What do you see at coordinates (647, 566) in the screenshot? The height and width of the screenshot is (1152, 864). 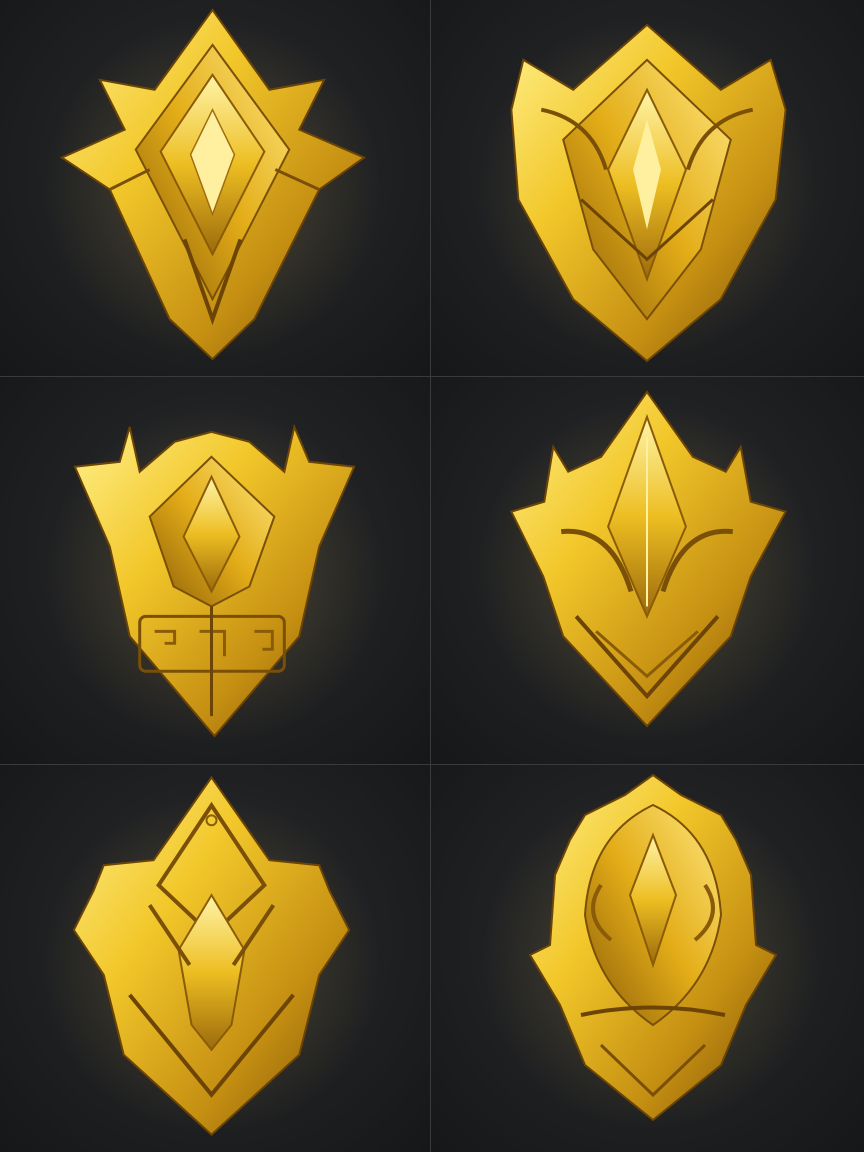 I see `gold-faceted-shield-emblem-icon` at bounding box center [647, 566].